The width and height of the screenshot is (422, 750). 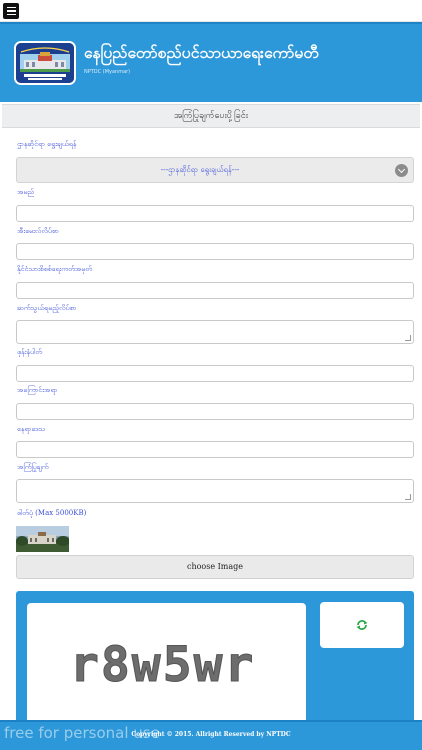 What do you see at coordinates (107, 72) in the screenshot?
I see `site-subtitle: NPTDC (Myanmar)` at bounding box center [107, 72].